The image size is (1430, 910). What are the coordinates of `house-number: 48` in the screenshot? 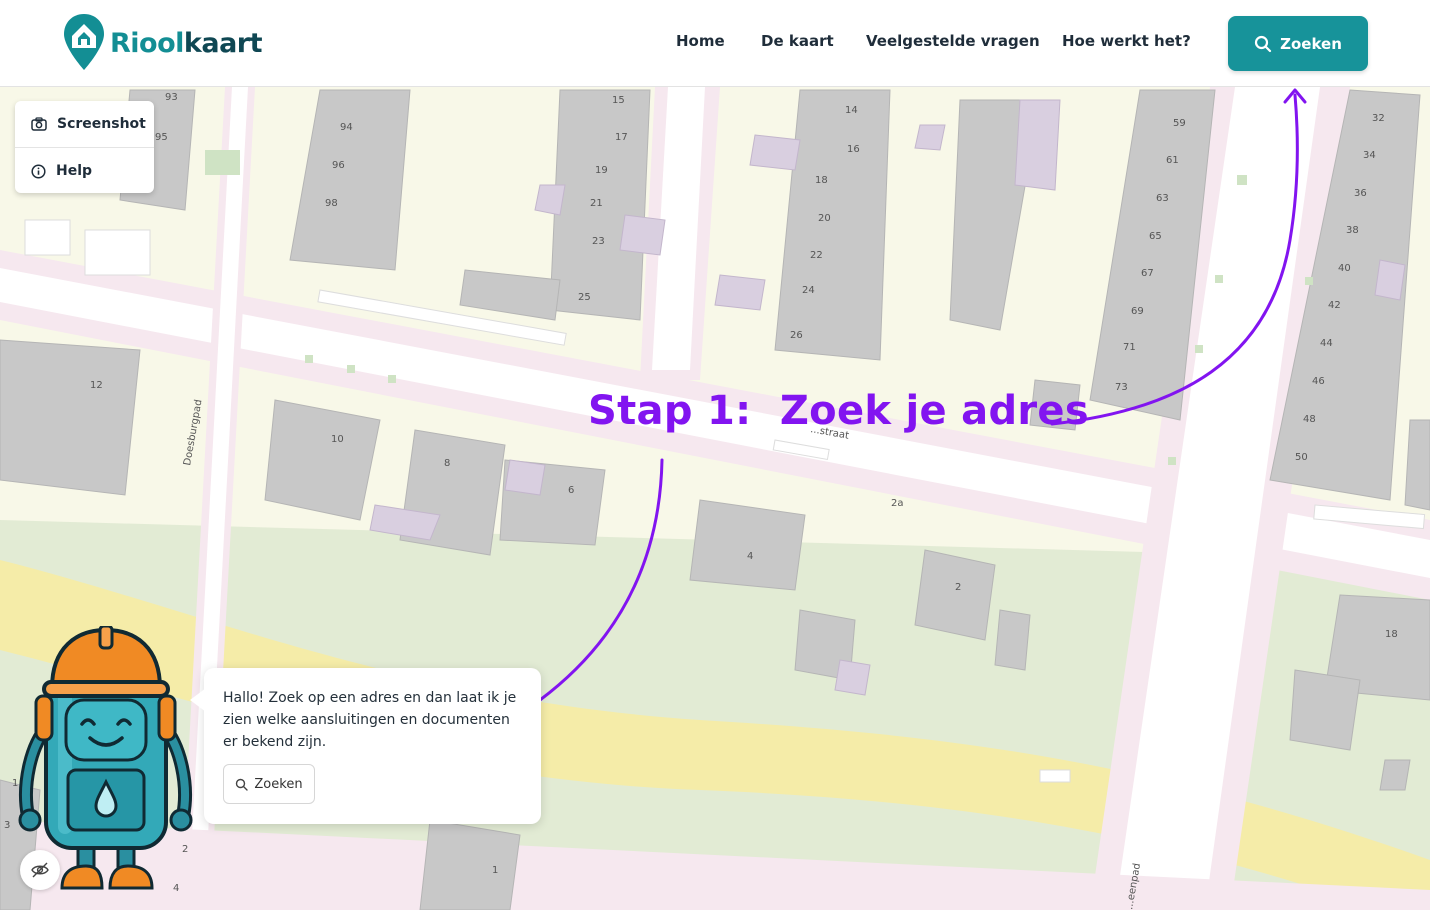 It's located at (1309, 419).